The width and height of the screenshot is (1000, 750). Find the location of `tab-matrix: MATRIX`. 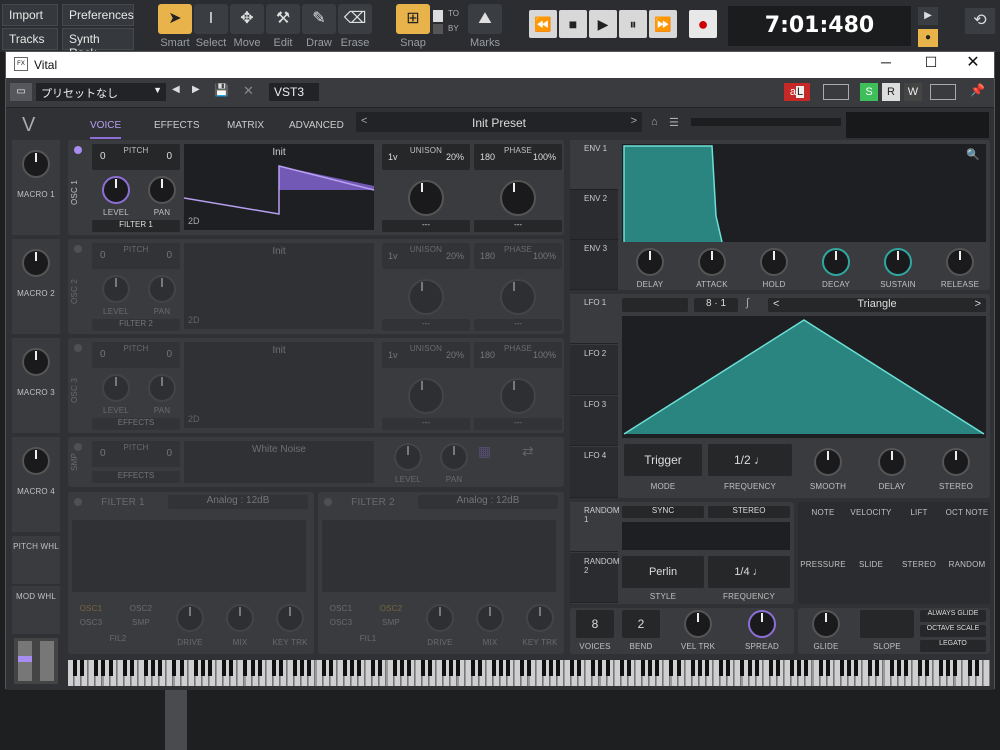

tab-matrix: MATRIX is located at coordinates (245, 125).